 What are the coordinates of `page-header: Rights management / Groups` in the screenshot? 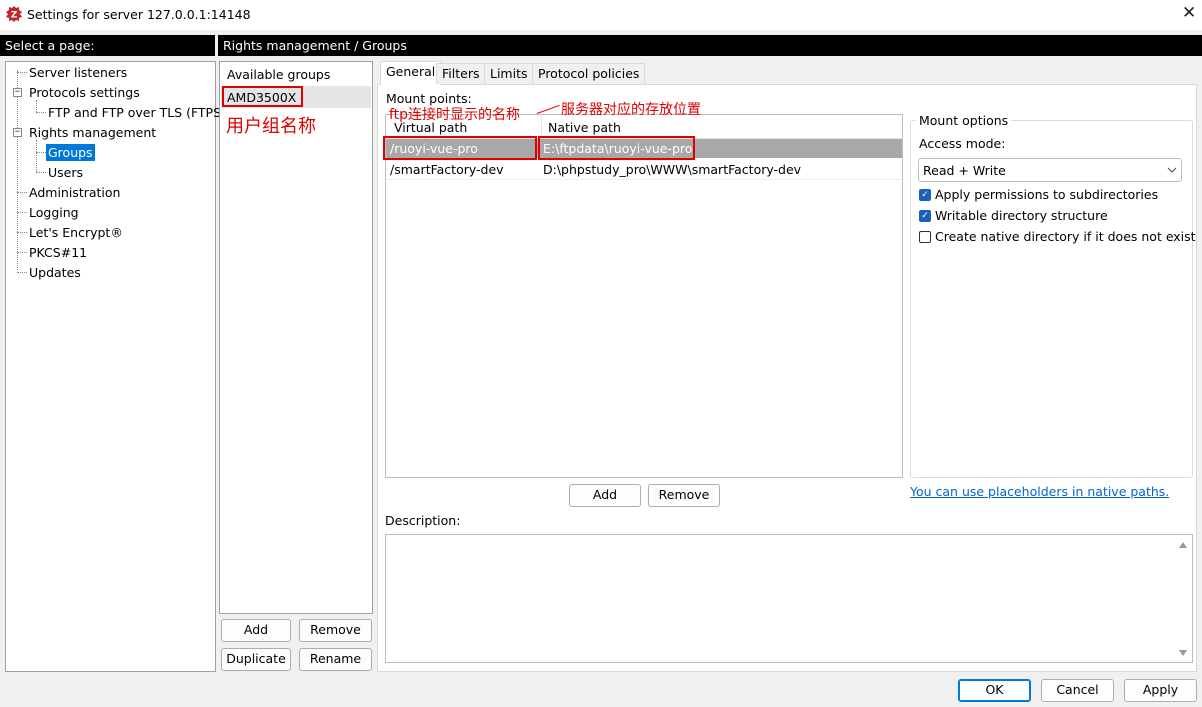 It's located at (710, 45).